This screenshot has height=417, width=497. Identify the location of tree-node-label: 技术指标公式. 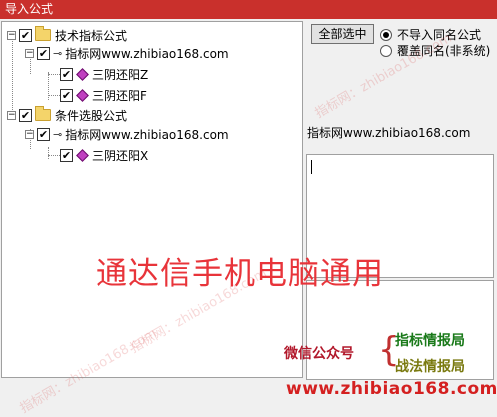
(91, 35).